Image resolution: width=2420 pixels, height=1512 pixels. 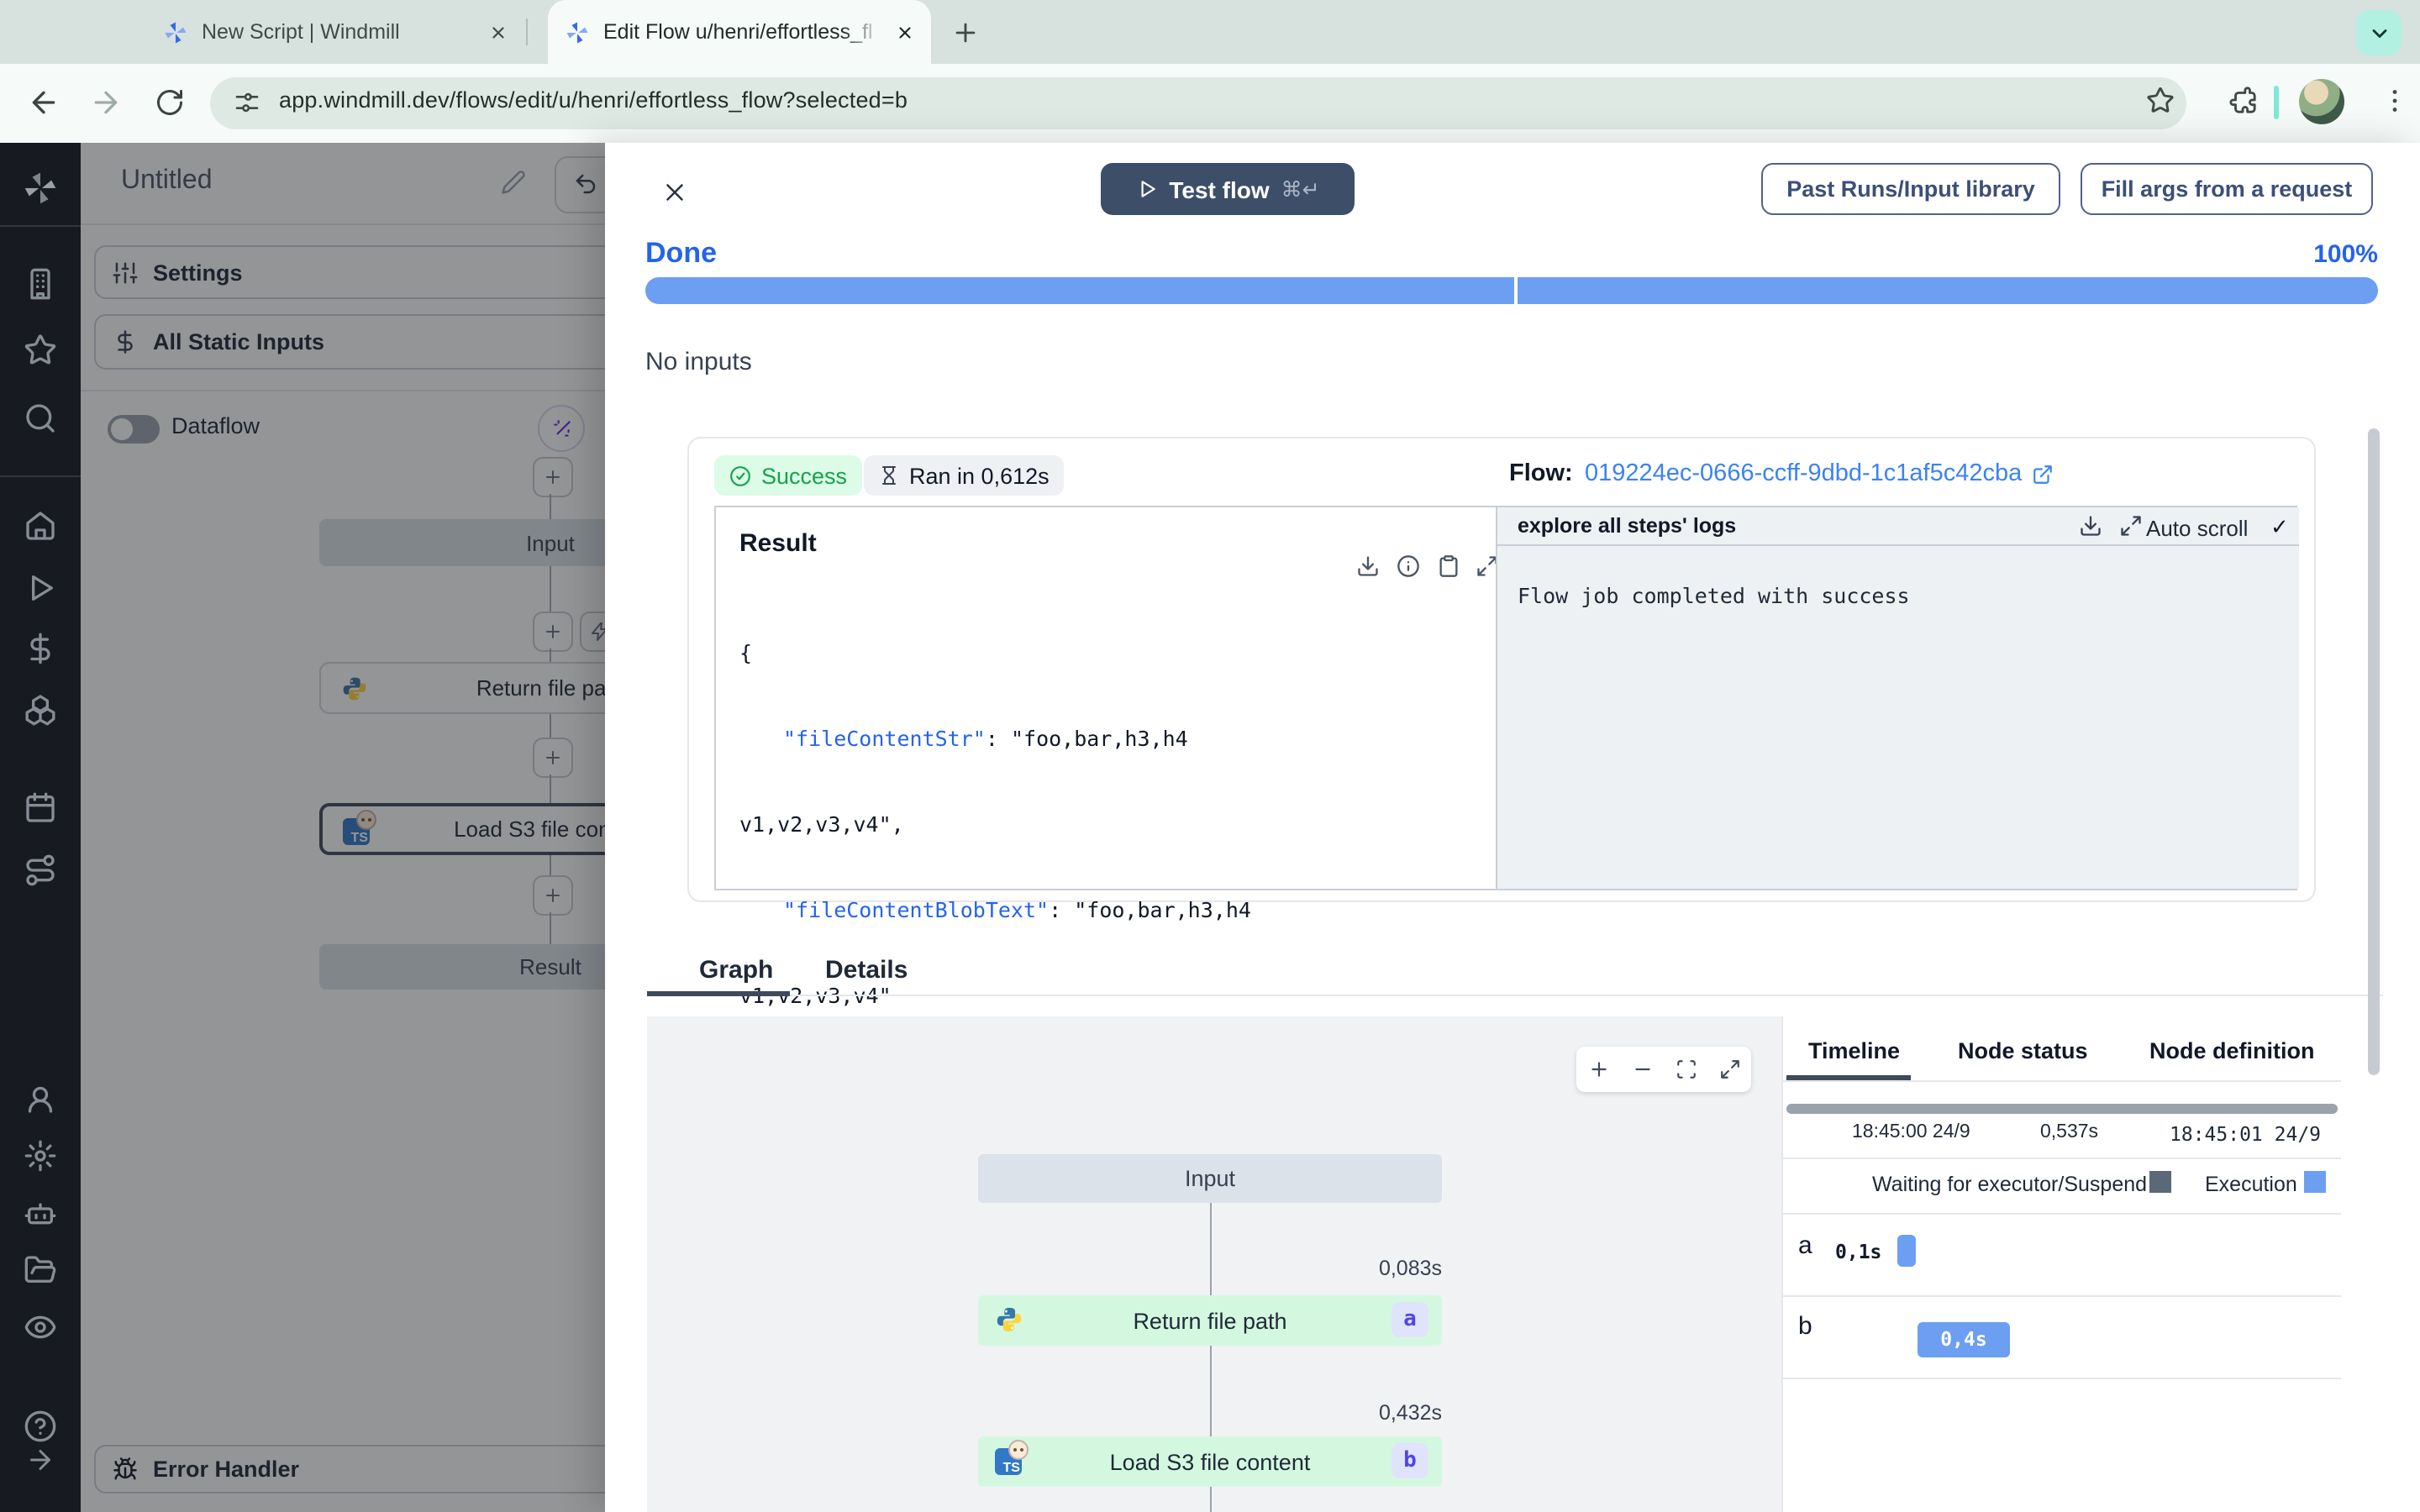 What do you see at coordinates (1147, 189) in the screenshot?
I see `play-icon` at bounding box center [1147, 189].